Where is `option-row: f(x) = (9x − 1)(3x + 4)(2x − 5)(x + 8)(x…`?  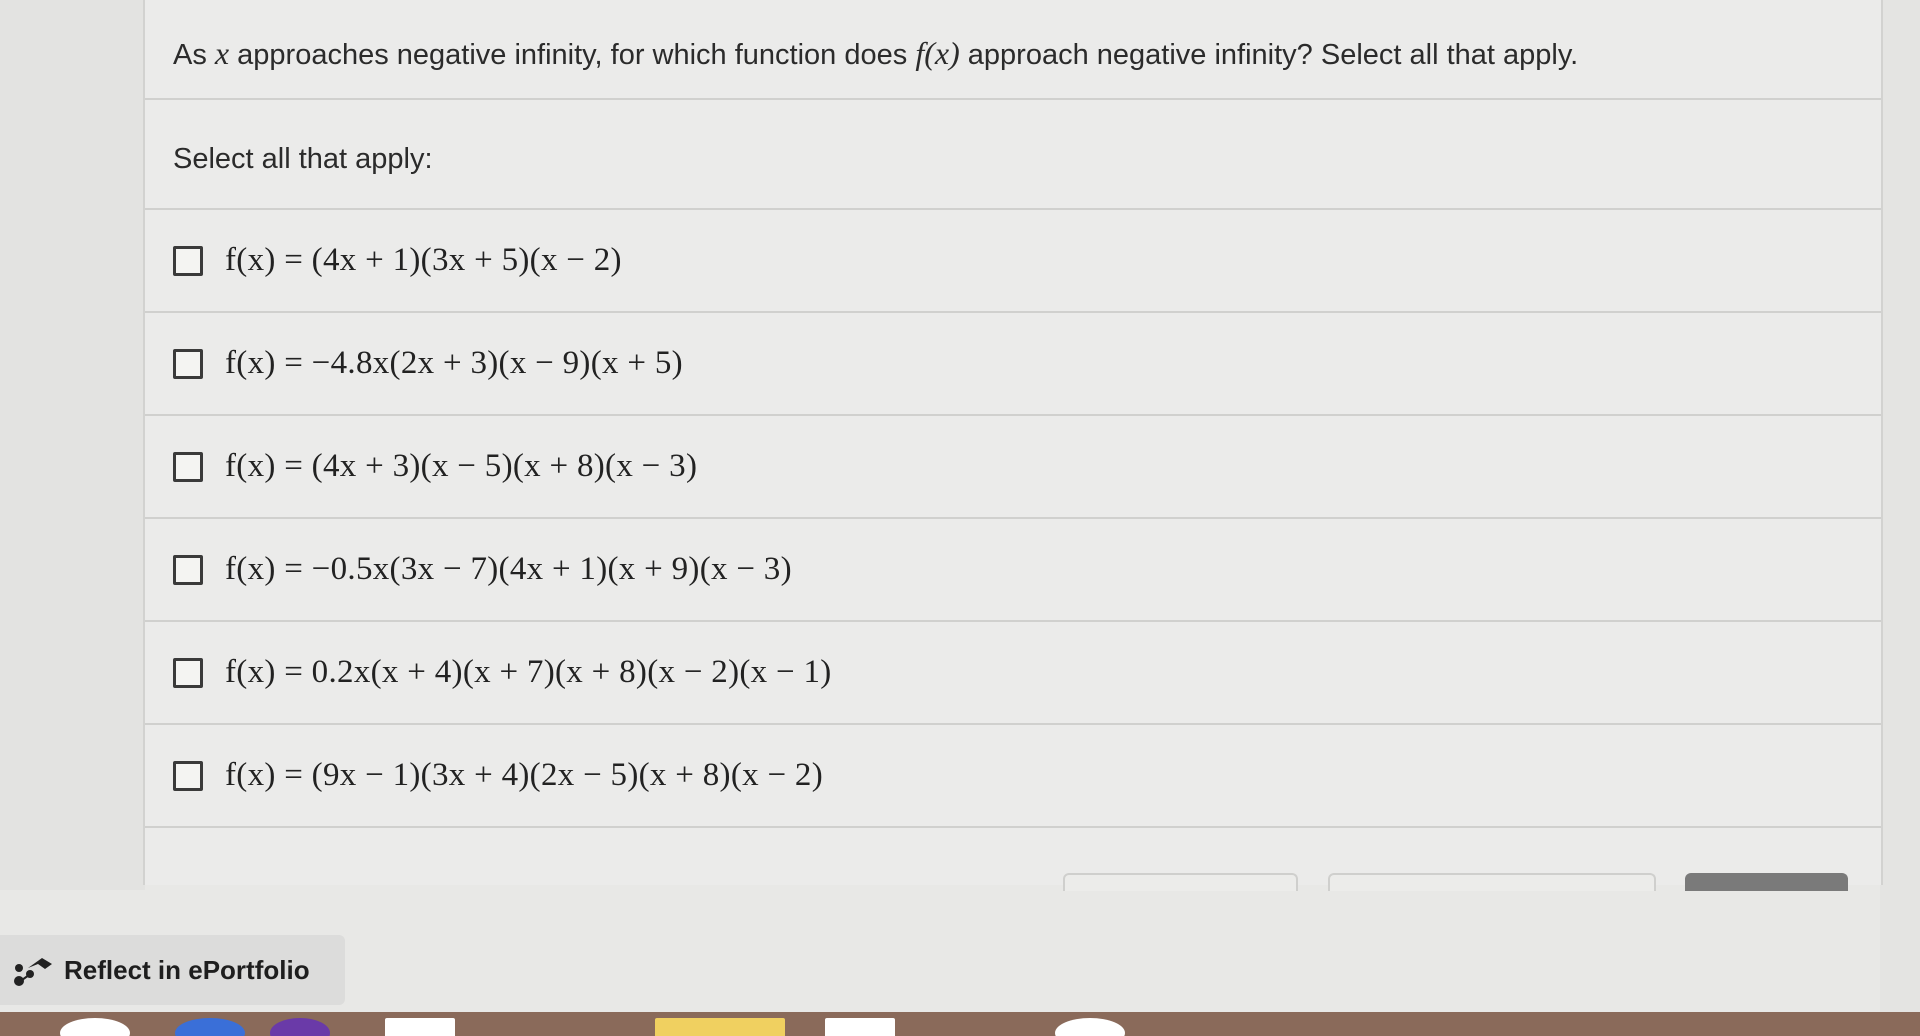
option-row: f(x) = (9x − 1)(3x + 4)(2x − 5)(x + 8)(x… is located at coordinates (1013, 776).